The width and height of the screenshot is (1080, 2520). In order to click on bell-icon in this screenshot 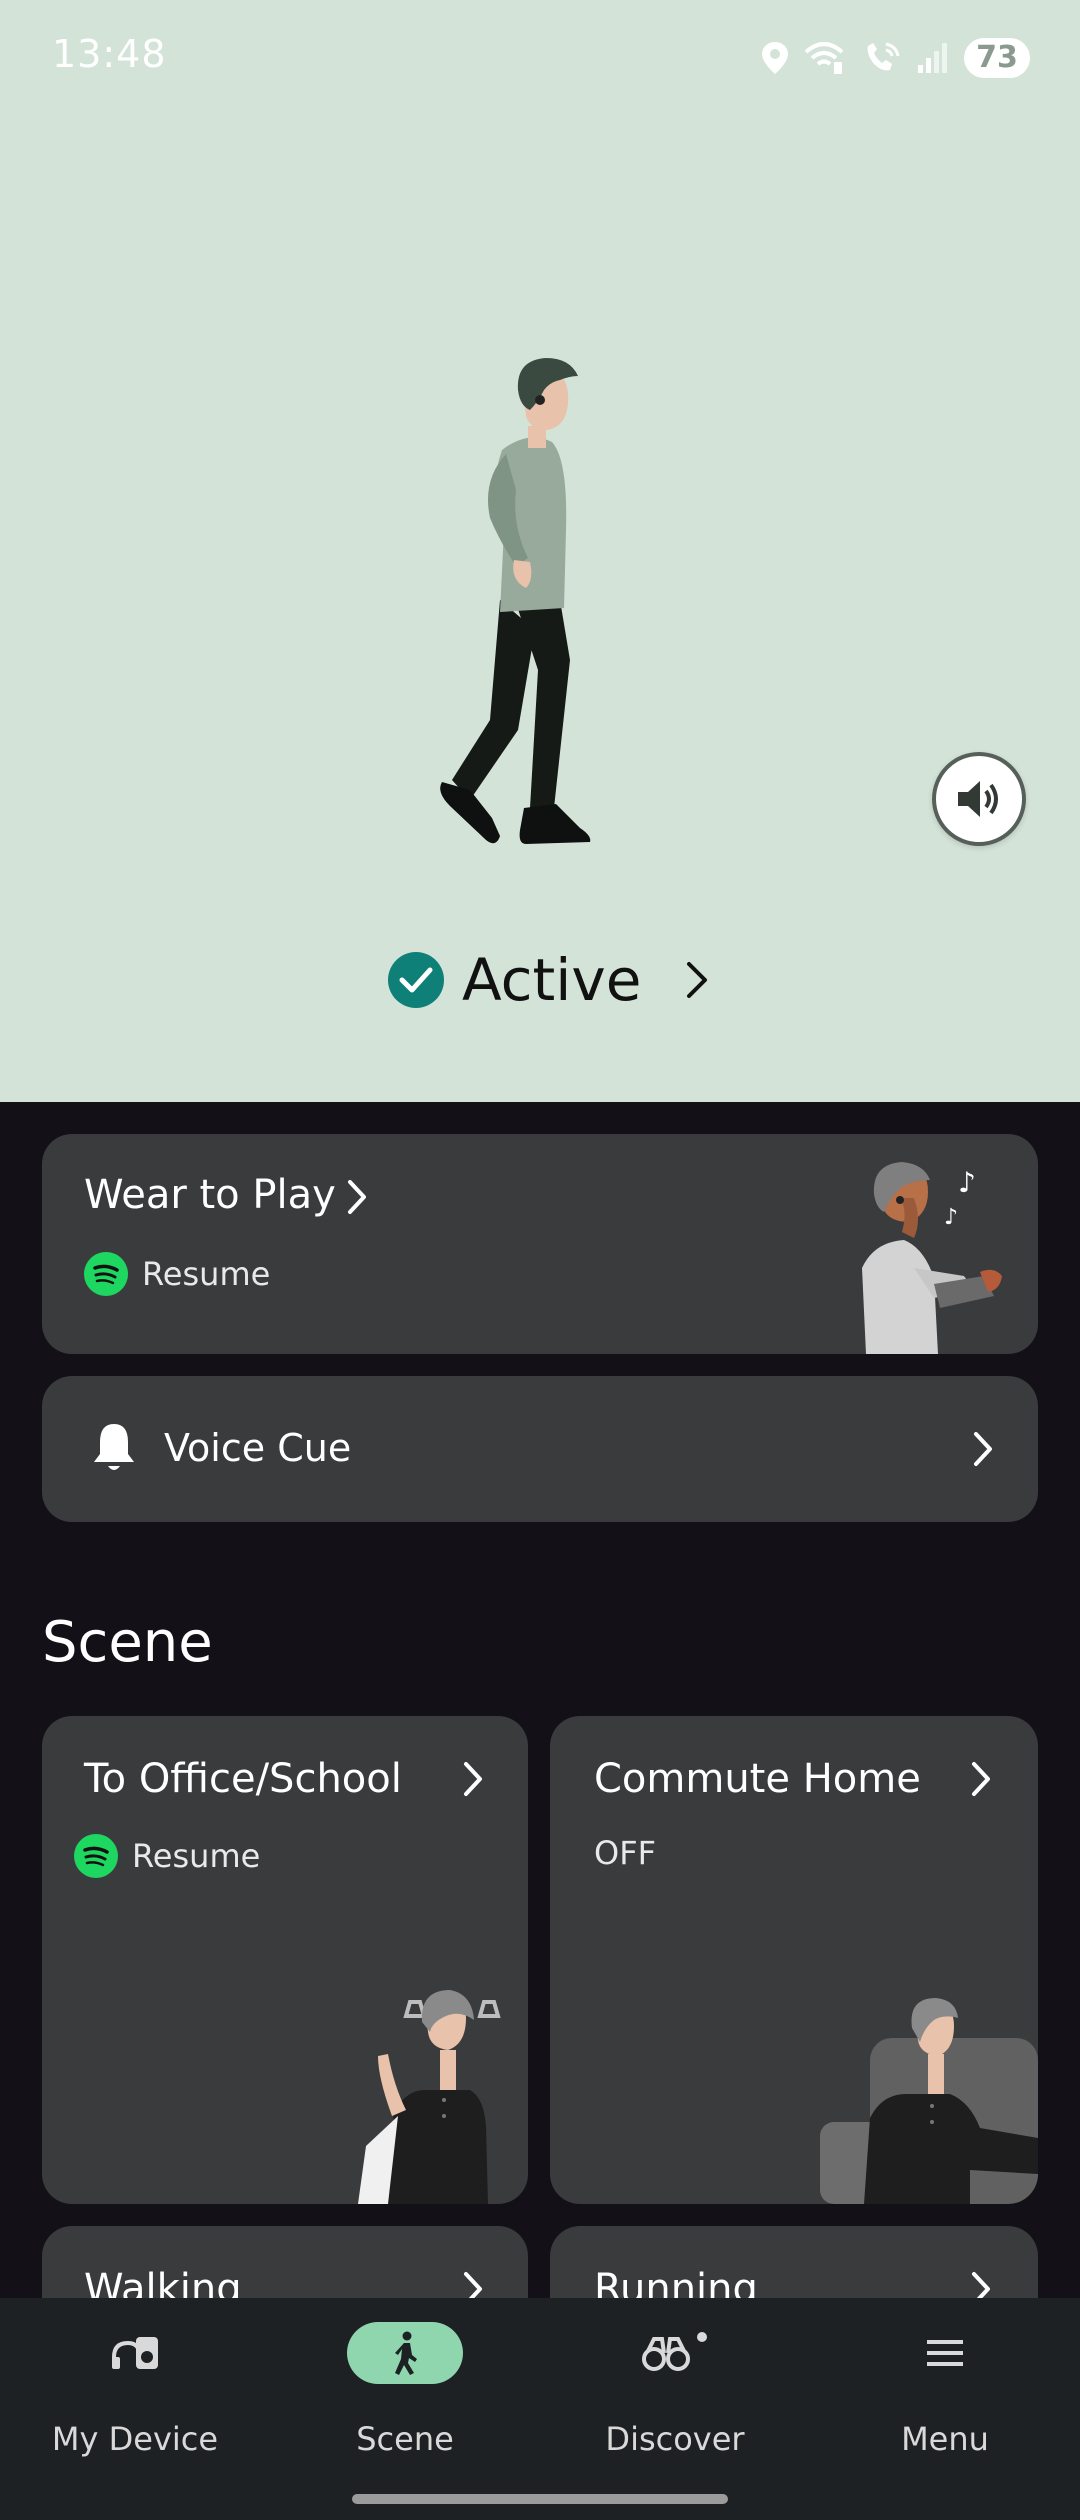, I will do `click(114, 1447)`.